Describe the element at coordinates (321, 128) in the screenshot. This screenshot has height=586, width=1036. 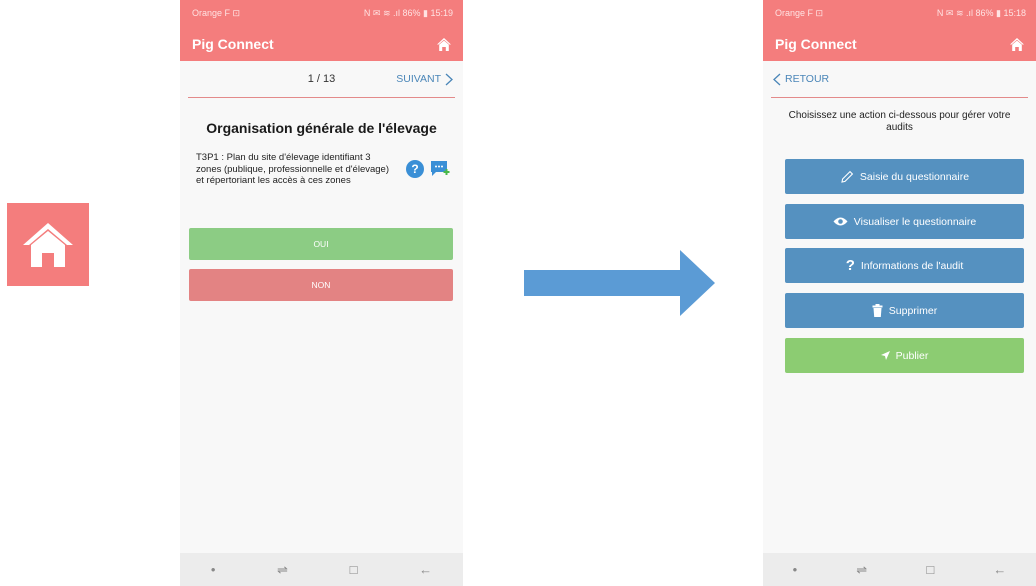
I see `section-title: Organisation générale de l'élevage` at that location.